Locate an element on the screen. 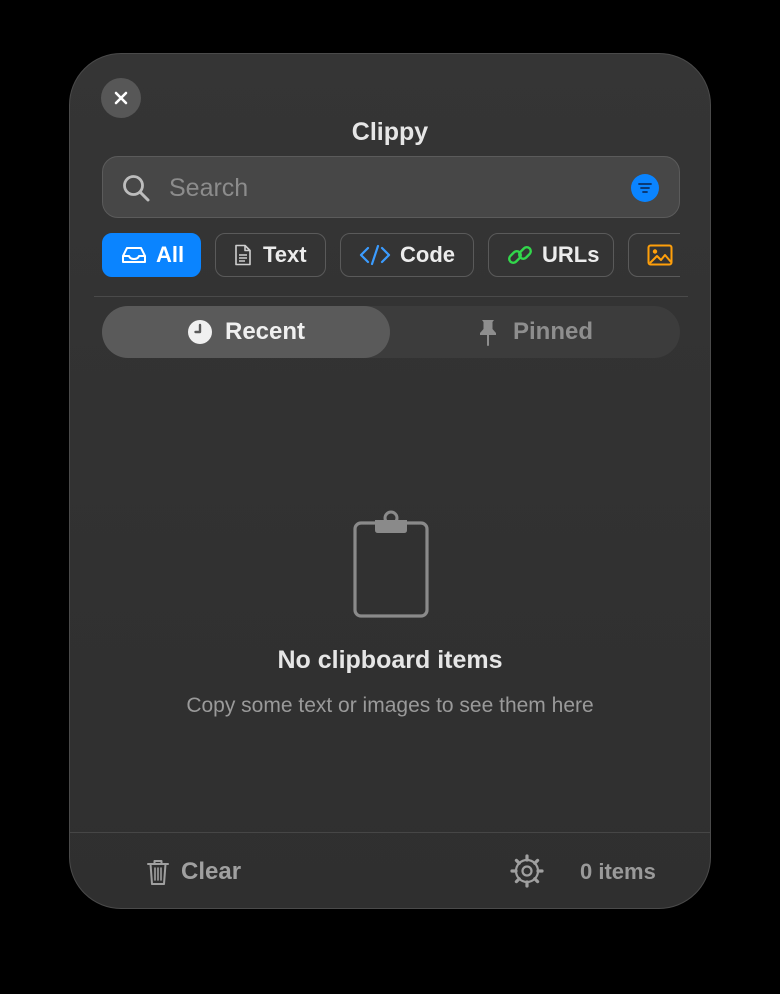 Image resolution: width=780 pixels, height=994 pixels. clipboard-icon is located at coordinates (391, 564).